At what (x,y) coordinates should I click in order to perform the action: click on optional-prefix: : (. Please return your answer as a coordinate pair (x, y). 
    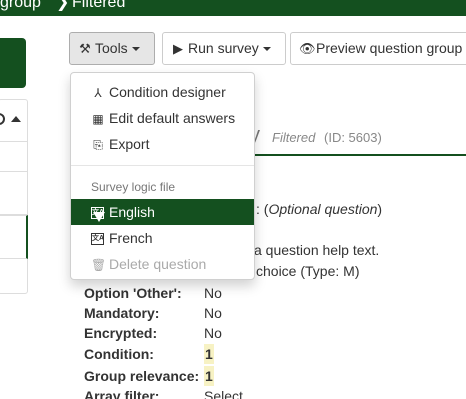
    Looking at the image, I should click on (262, 209).